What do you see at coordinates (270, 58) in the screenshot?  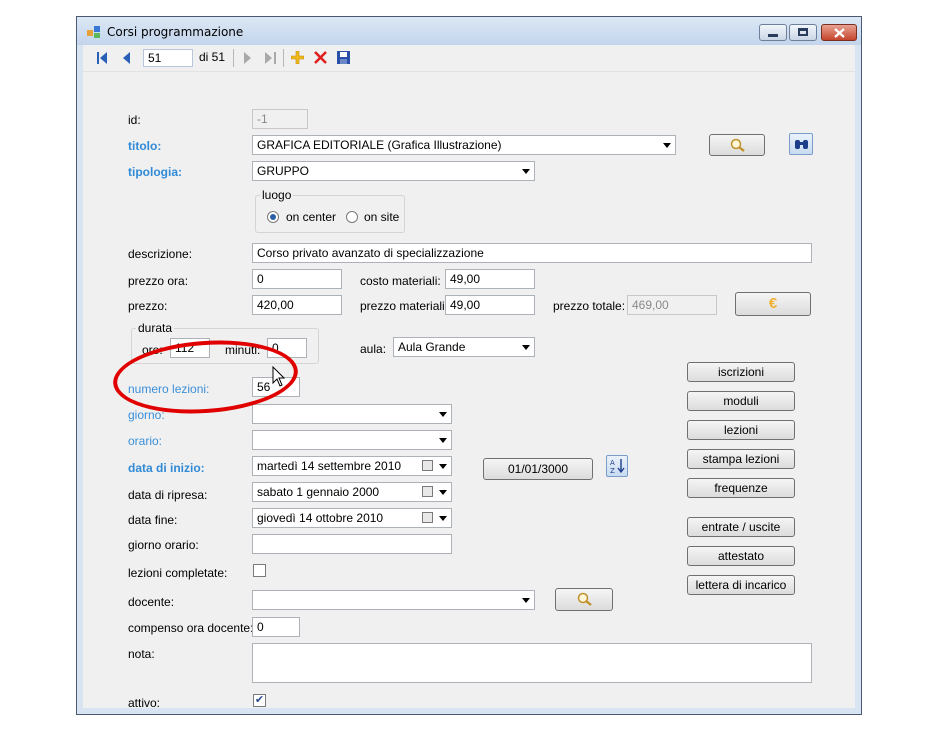 I see `last-record-icon` at bounding box center [270, 58].